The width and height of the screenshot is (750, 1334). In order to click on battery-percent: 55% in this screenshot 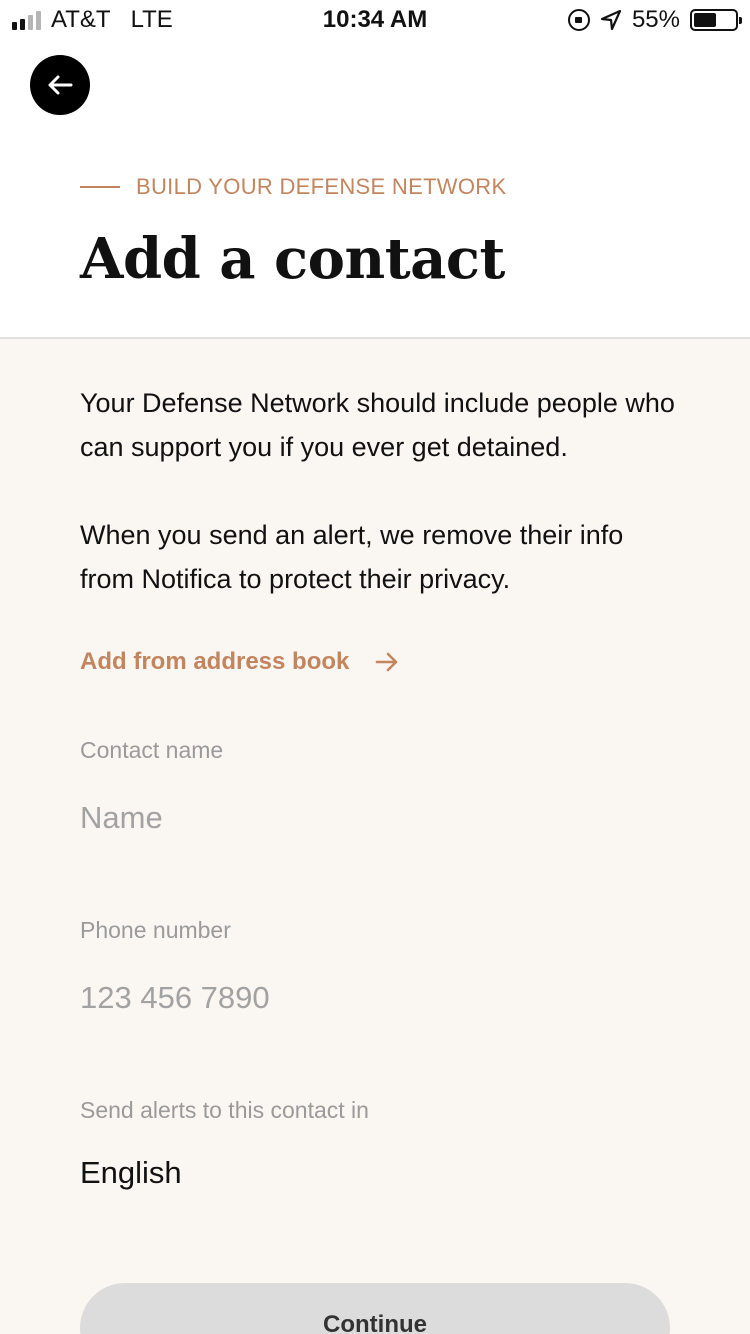, I will do `click(655, 19)`.